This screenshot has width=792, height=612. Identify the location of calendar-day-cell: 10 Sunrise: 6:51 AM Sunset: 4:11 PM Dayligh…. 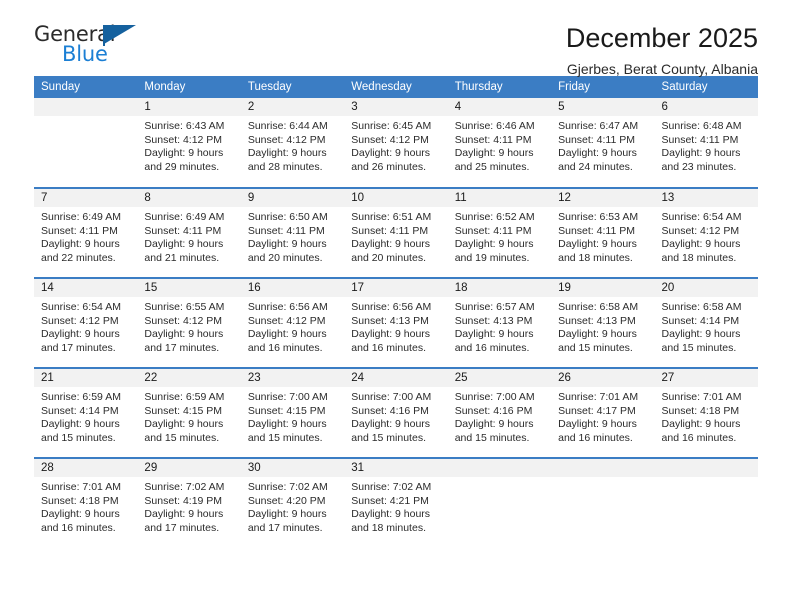
(396, 232).